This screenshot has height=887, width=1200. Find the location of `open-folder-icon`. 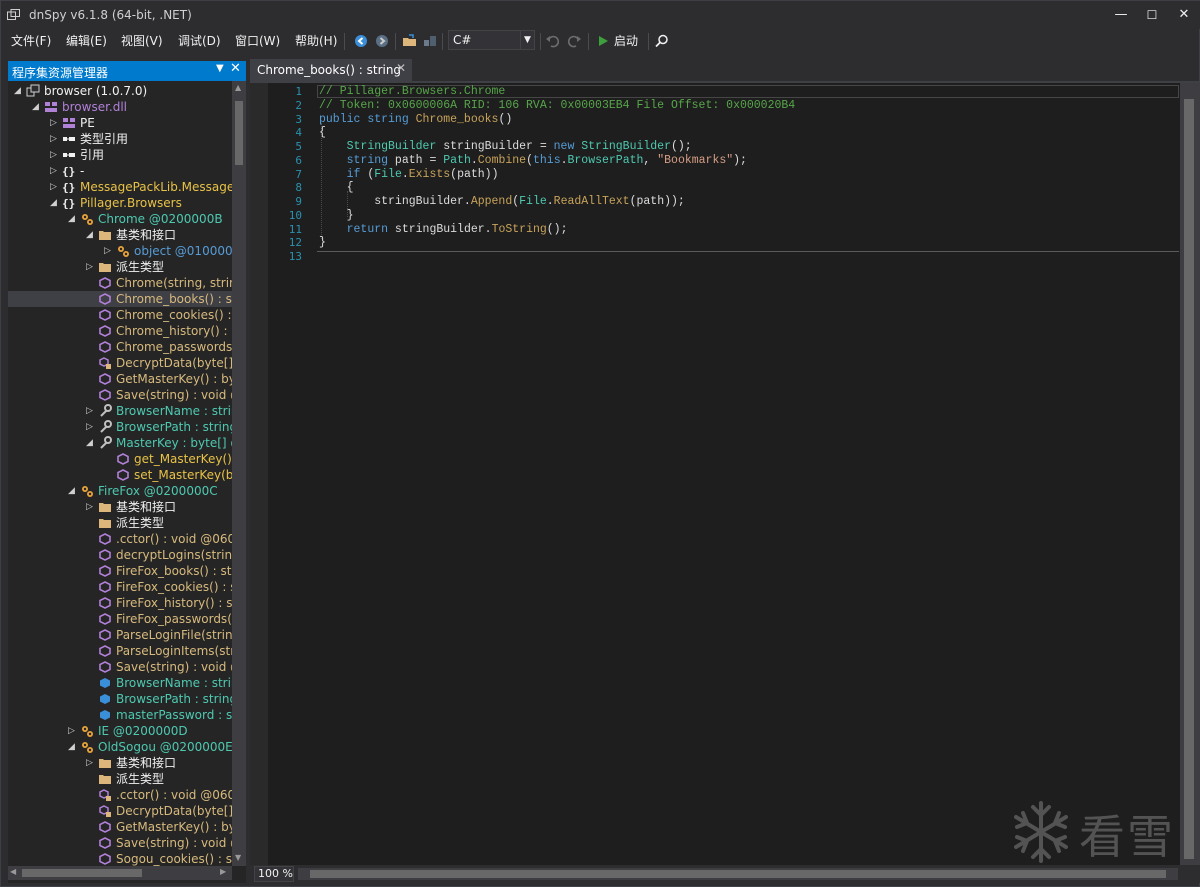

open-folder-icon is located at coordinates (410, 41).